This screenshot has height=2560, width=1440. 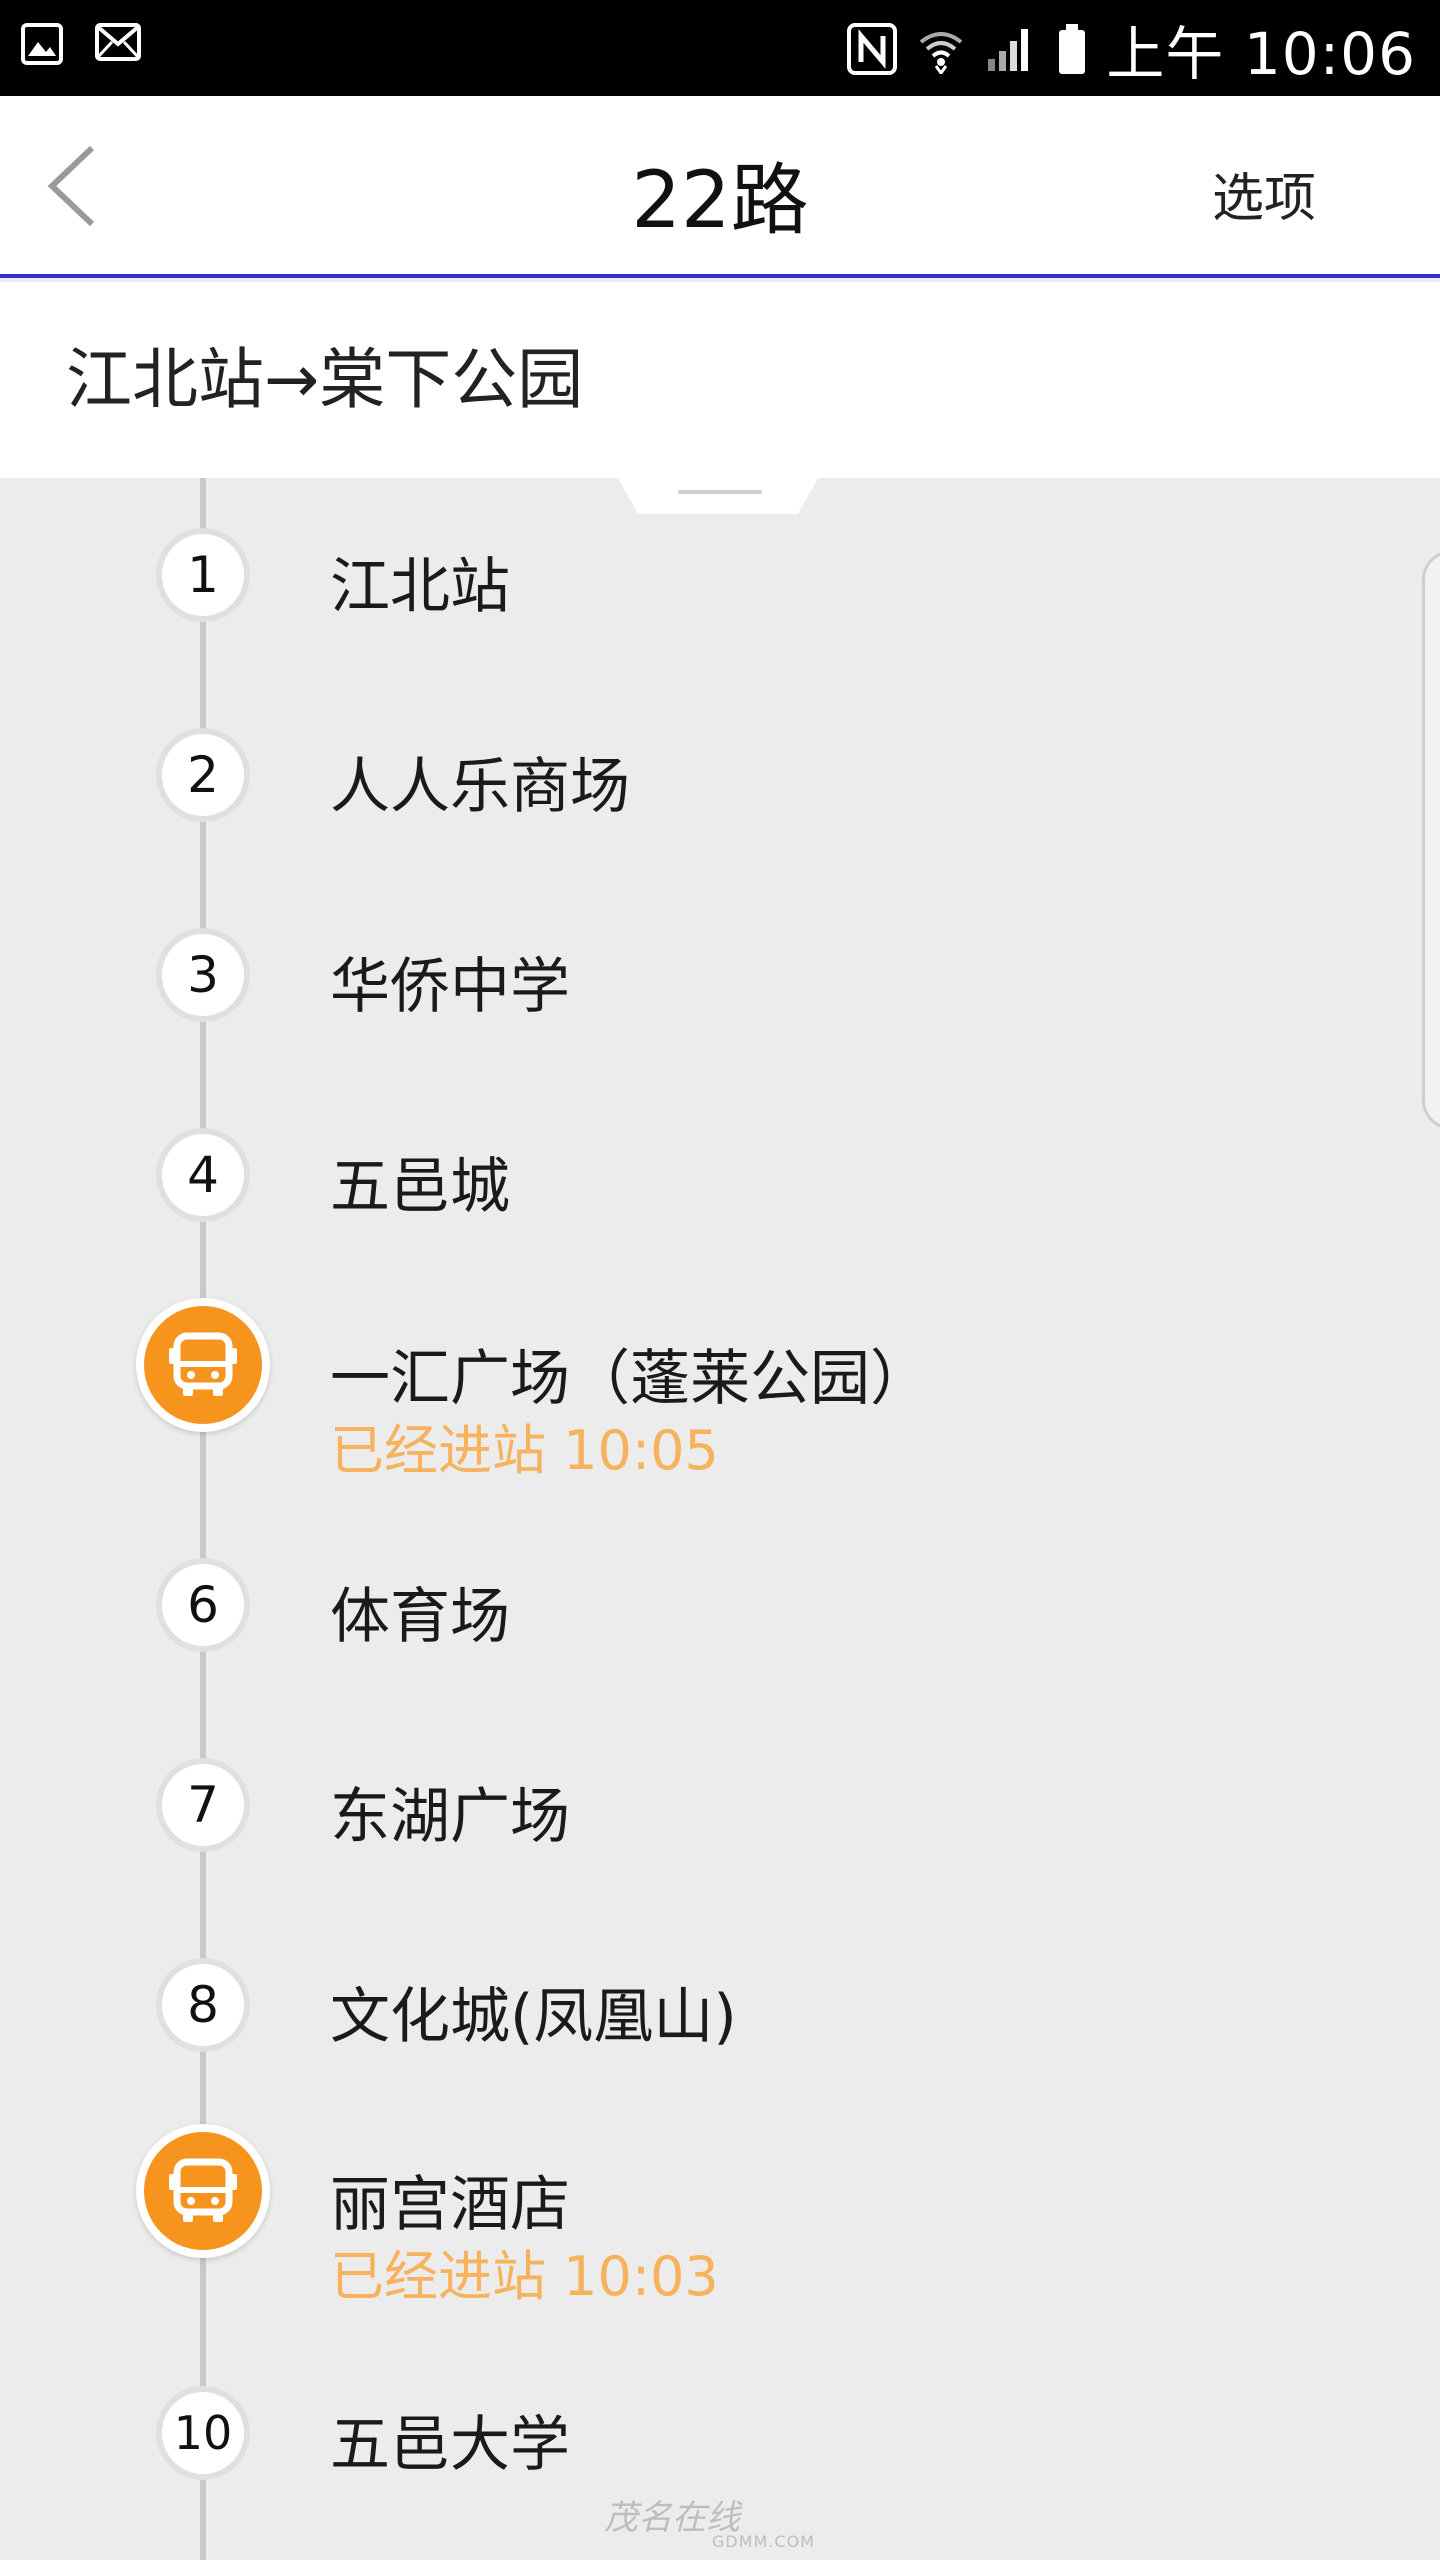 What do you see at coordinates (203, 2005) in the screenshot?
I see `stop-number: 8` at bounding box center [203, 2005].